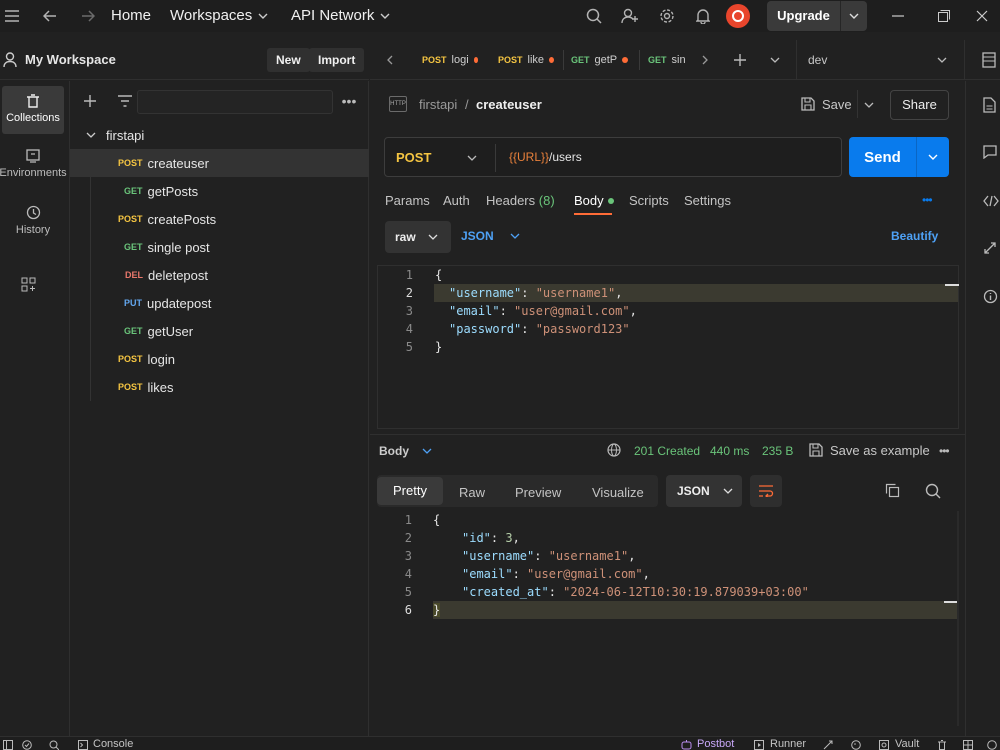 Image resolution: width=1000 pixels, height=750 pixels. Describe the element at coordinates (630, 16) in the screenshot. I see `invite-user-icon` at that location.